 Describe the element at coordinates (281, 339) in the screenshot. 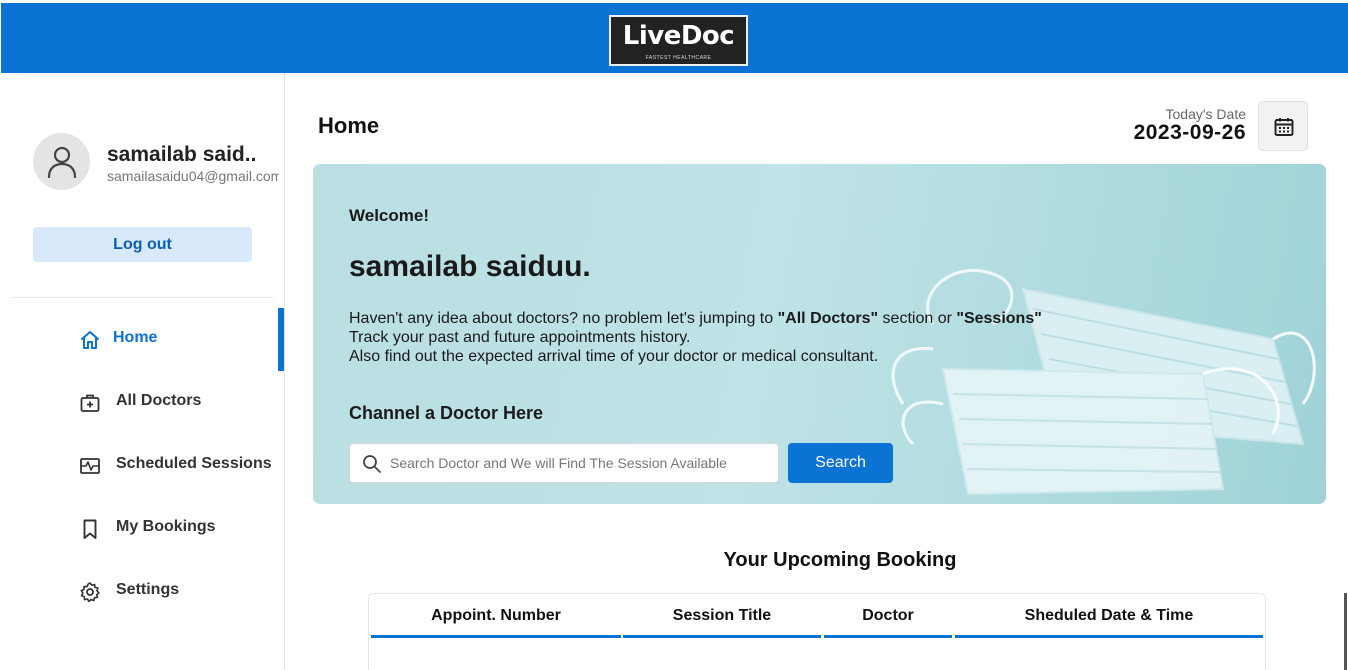

I see `active-indicator` at that location.